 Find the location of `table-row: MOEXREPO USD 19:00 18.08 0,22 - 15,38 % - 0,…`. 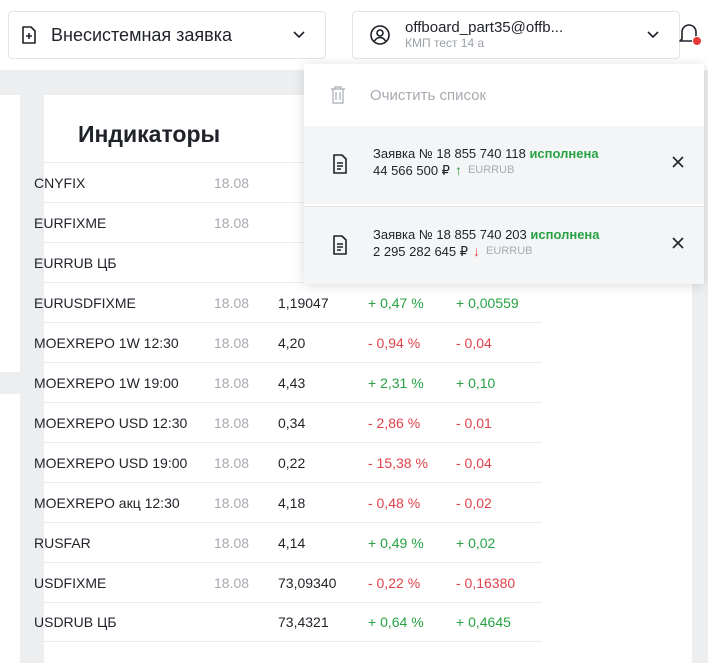

table-row: MOEXREPO USD 19:00 18.08 0,22 - 15,38 % - 0,… is located at coordinates (287, 462).